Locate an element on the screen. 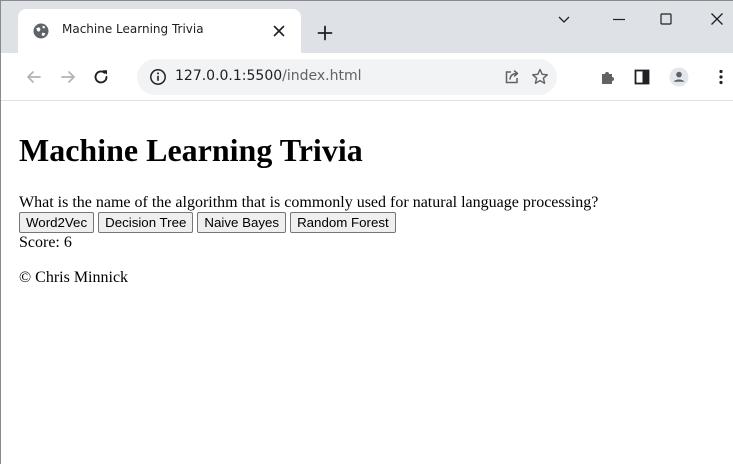  url-path: /index.html is located at coordinates (322, 76).